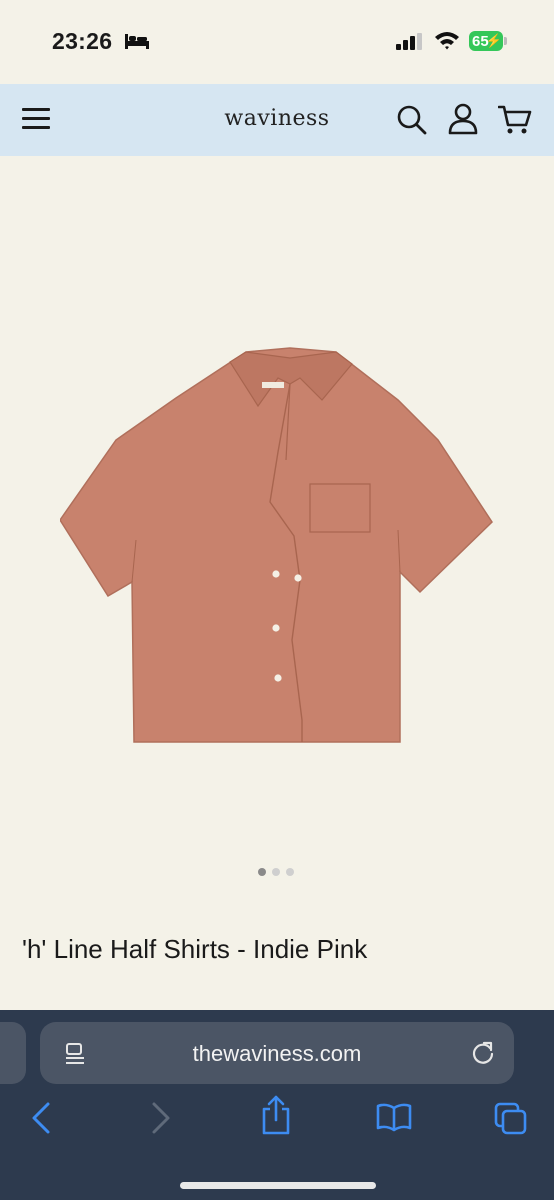  What do you see at coordinates (82, 41) in the screenshot?
I see `status-time: 23:26` at bounding box center [82, 41].